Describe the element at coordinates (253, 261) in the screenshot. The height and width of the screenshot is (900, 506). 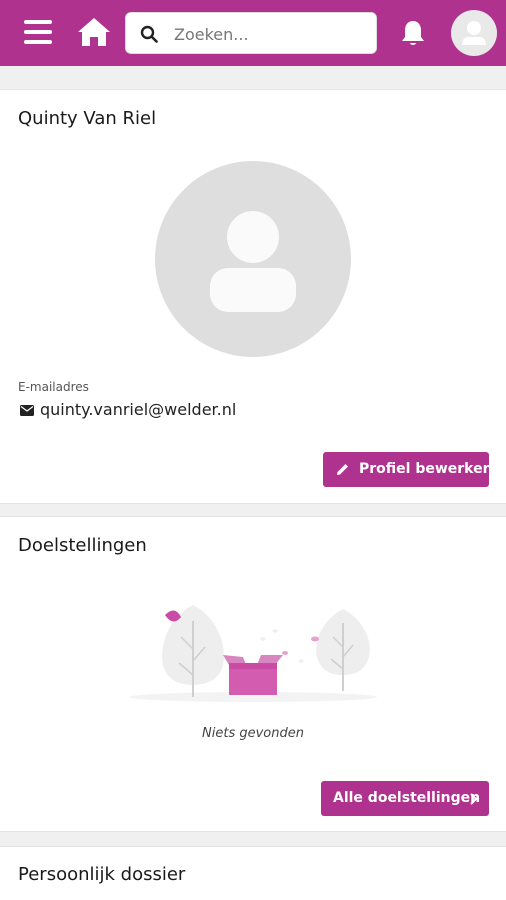
I see `user-placeholder-icon` at that location.